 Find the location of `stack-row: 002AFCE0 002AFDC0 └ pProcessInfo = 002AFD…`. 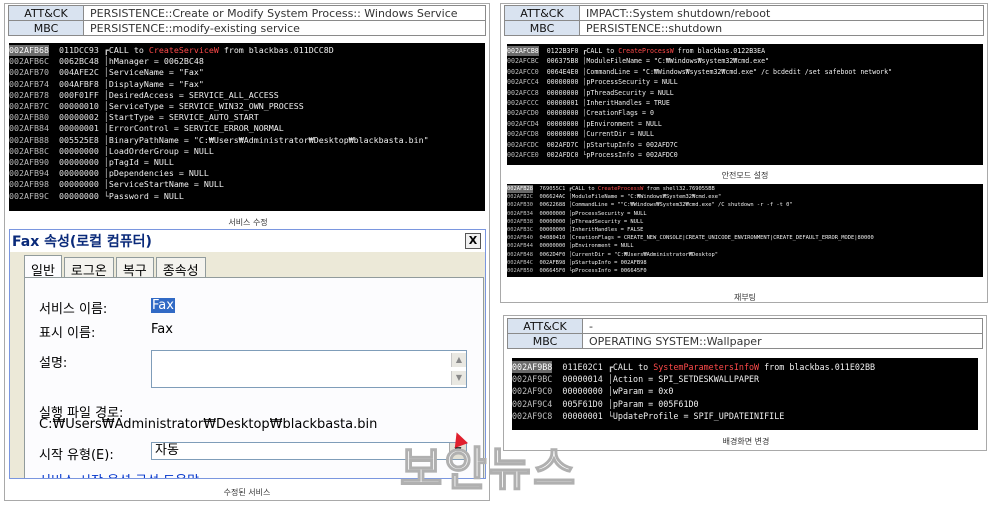

stack-row: 002AFCE0 002AFDC0 └ pProcessInfo = 002AFD… is located at coordinates (745, 155).